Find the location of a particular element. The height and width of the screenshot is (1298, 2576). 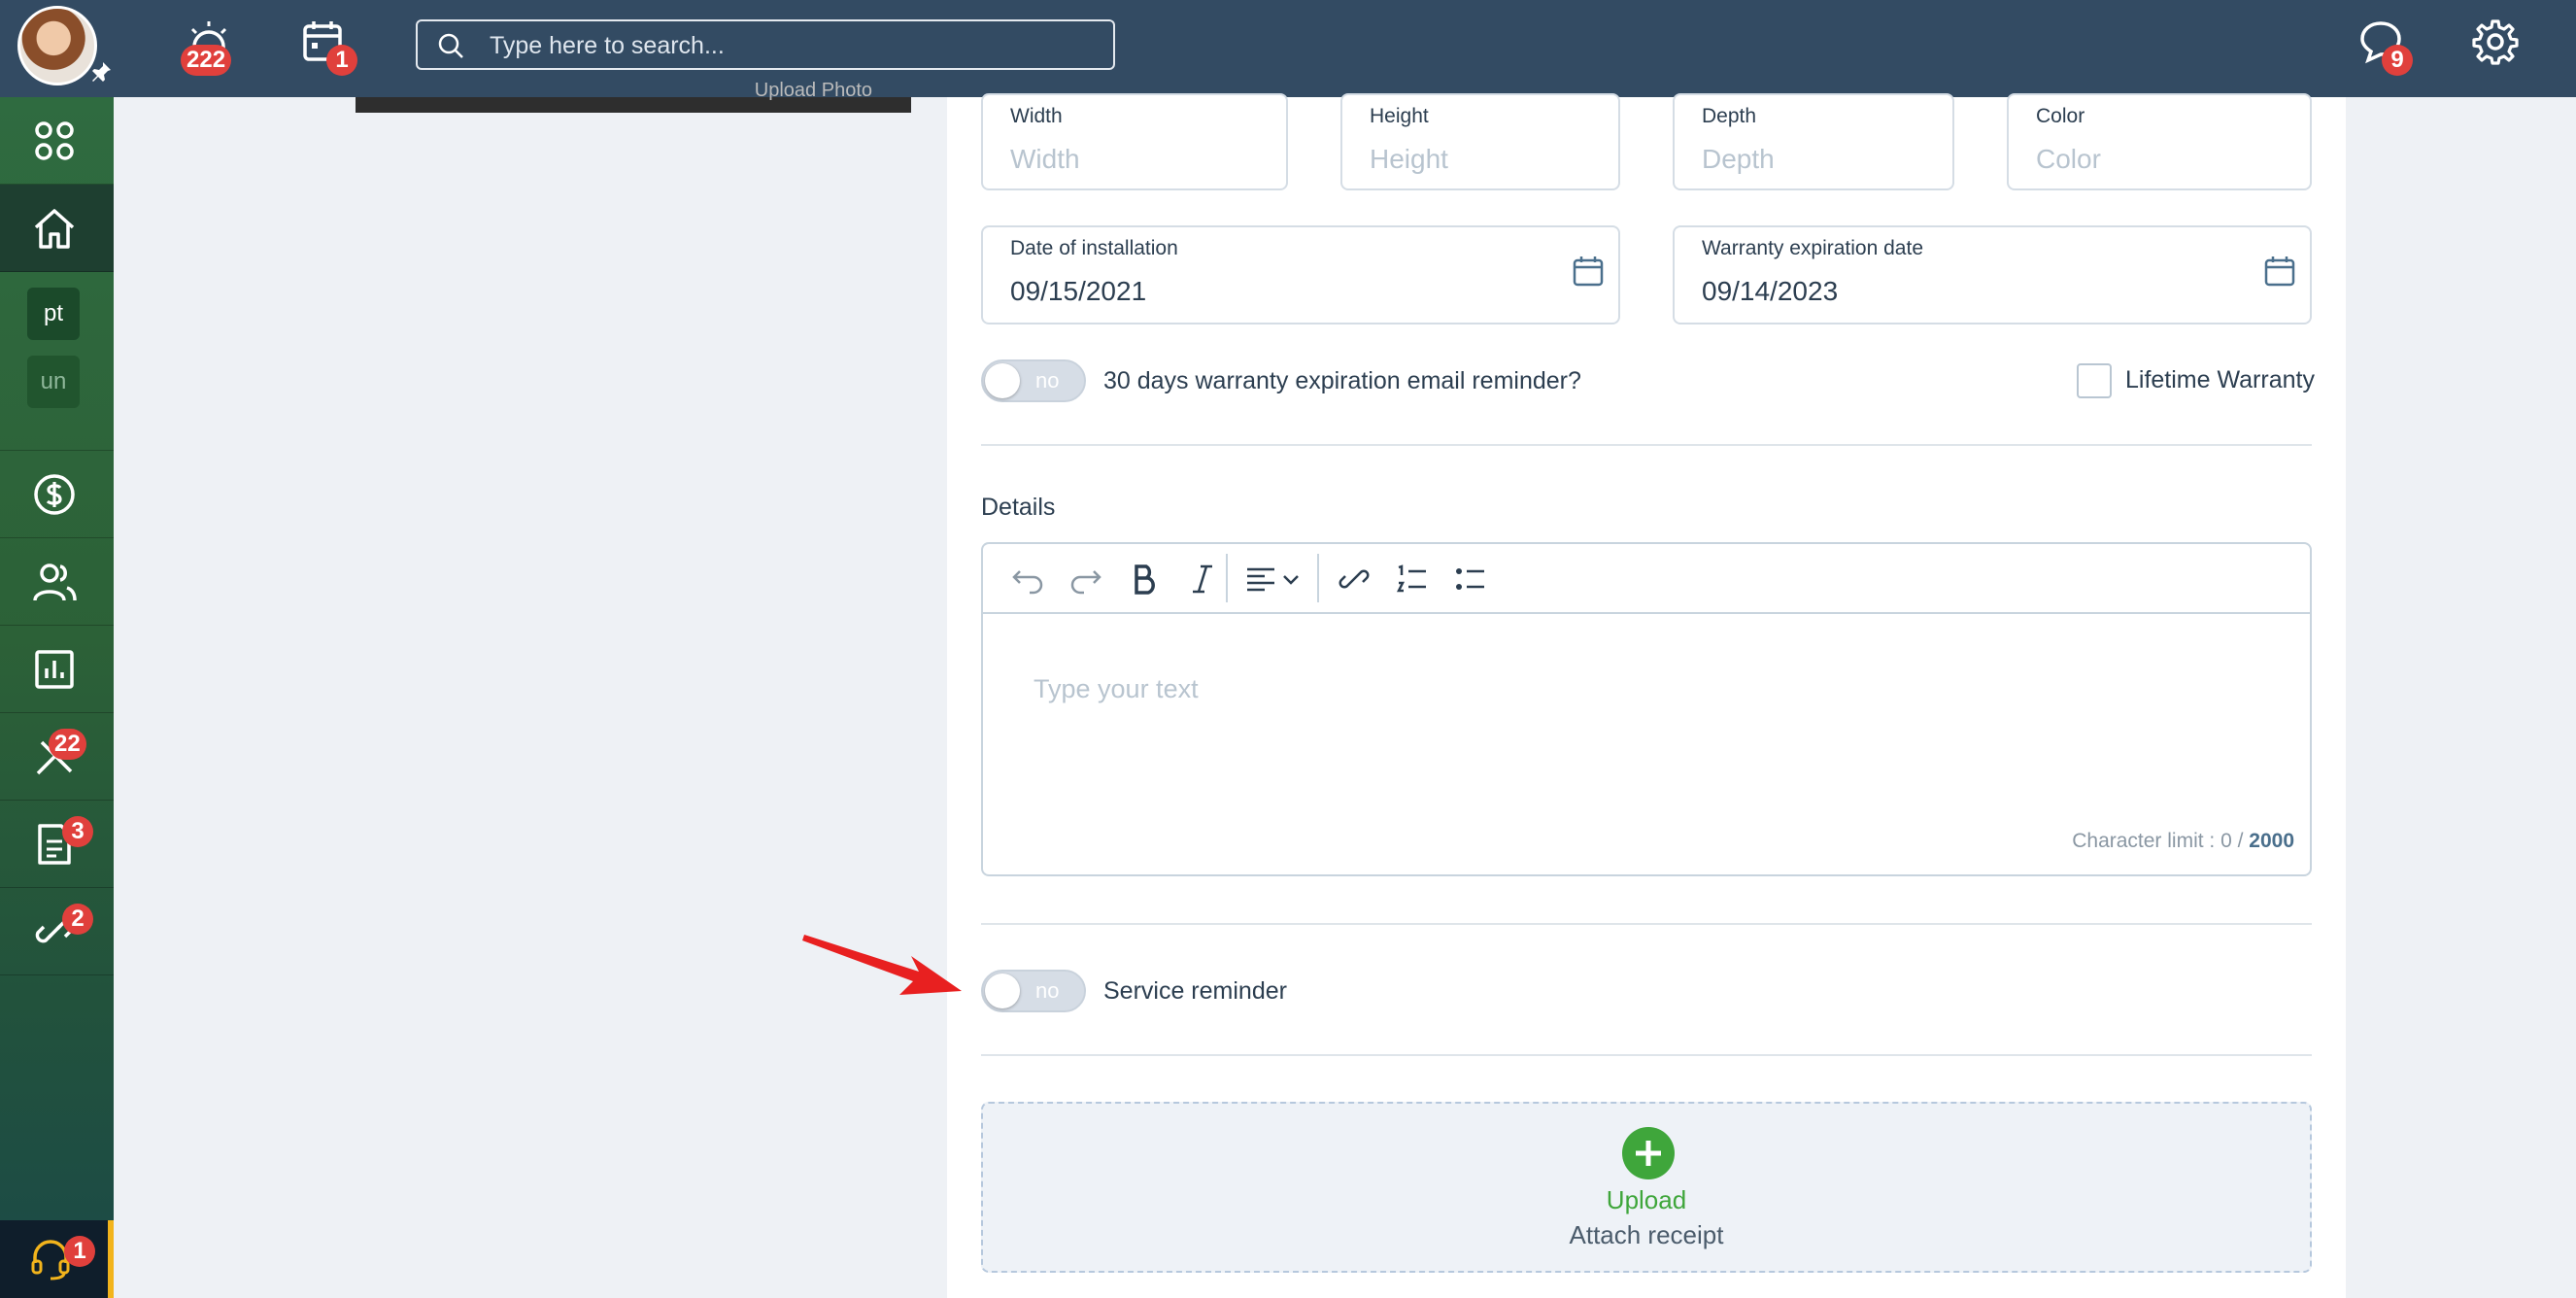

upload-title: Upload is located at coordinates (1646, 1199).